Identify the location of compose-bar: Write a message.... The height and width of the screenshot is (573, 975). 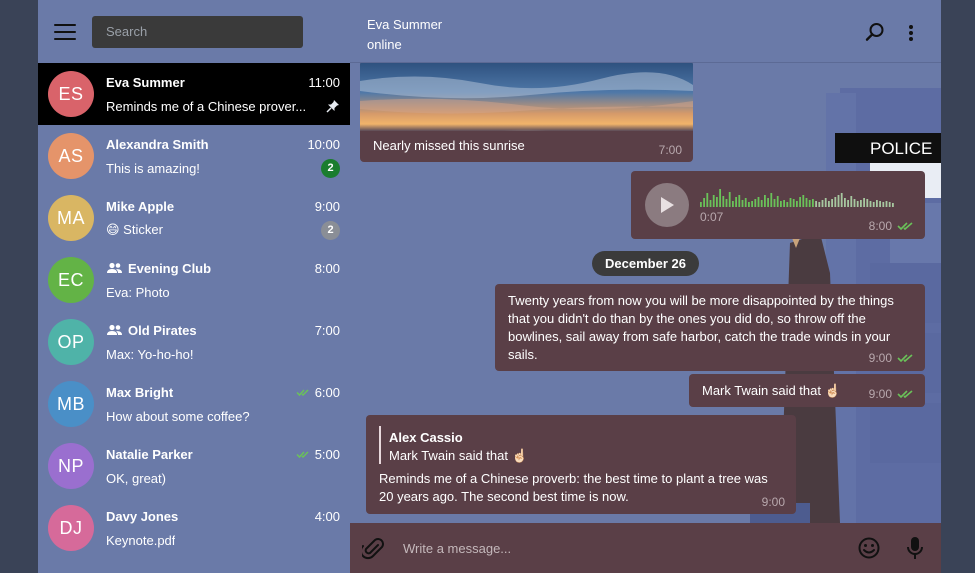
(645, 548).